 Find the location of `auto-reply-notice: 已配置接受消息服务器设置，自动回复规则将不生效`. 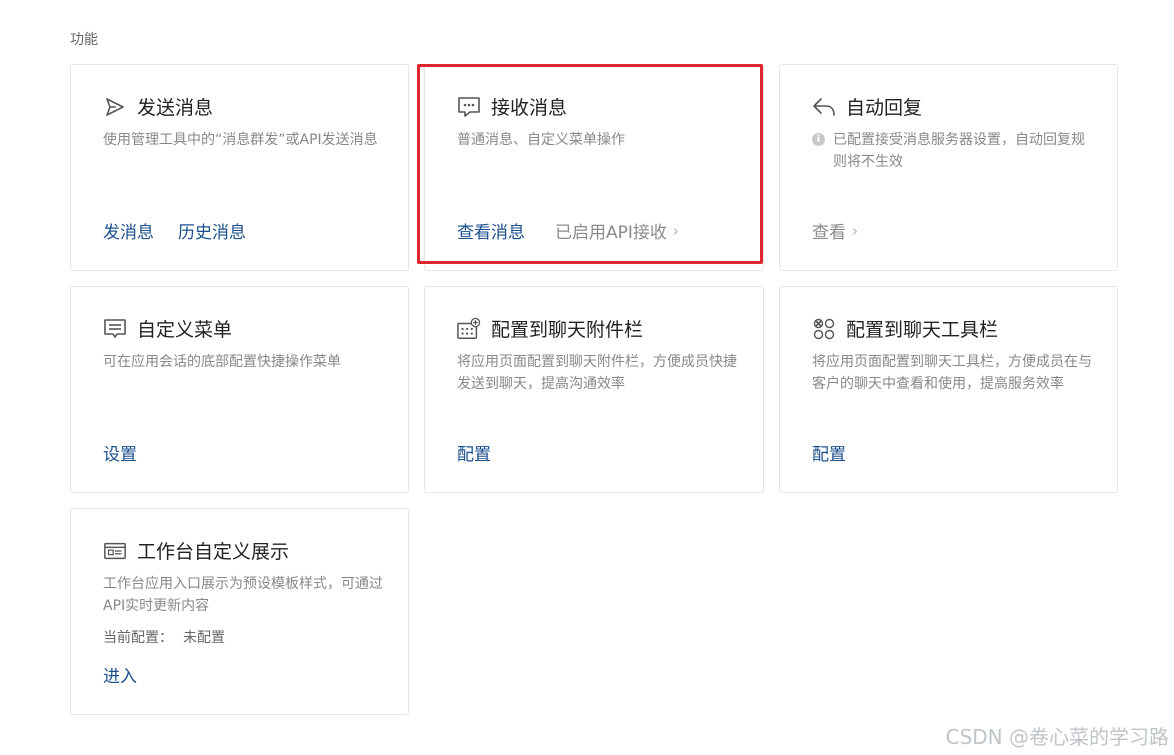

auto-reply-notice: 已配置接受消息服务器设置，自动回复规则将不生效 is located at coordinates (959, 151).